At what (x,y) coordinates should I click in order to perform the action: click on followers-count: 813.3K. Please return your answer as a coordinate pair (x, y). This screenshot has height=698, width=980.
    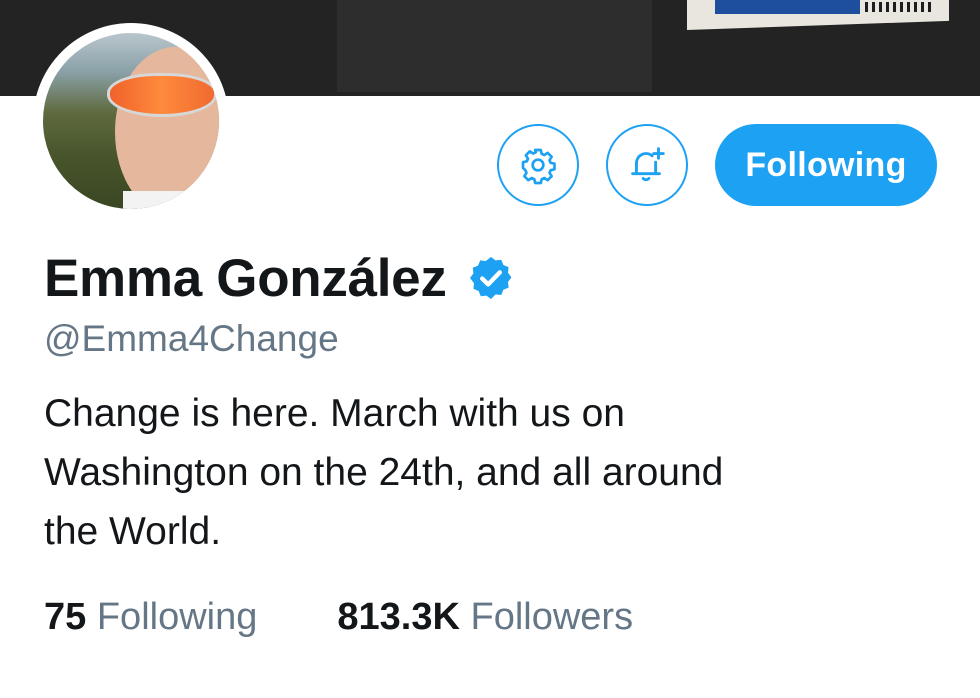
    Looking at the image, I should click on (398, 617).